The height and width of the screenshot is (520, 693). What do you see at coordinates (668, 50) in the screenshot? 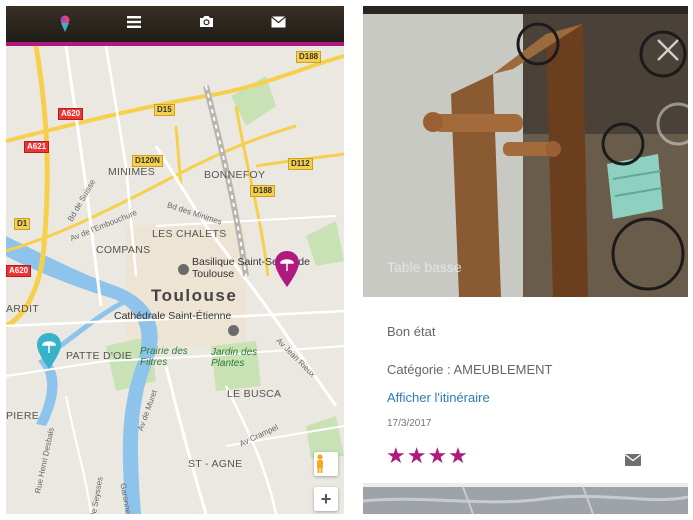
I see `close-icon` at bounding box center [668, 50].